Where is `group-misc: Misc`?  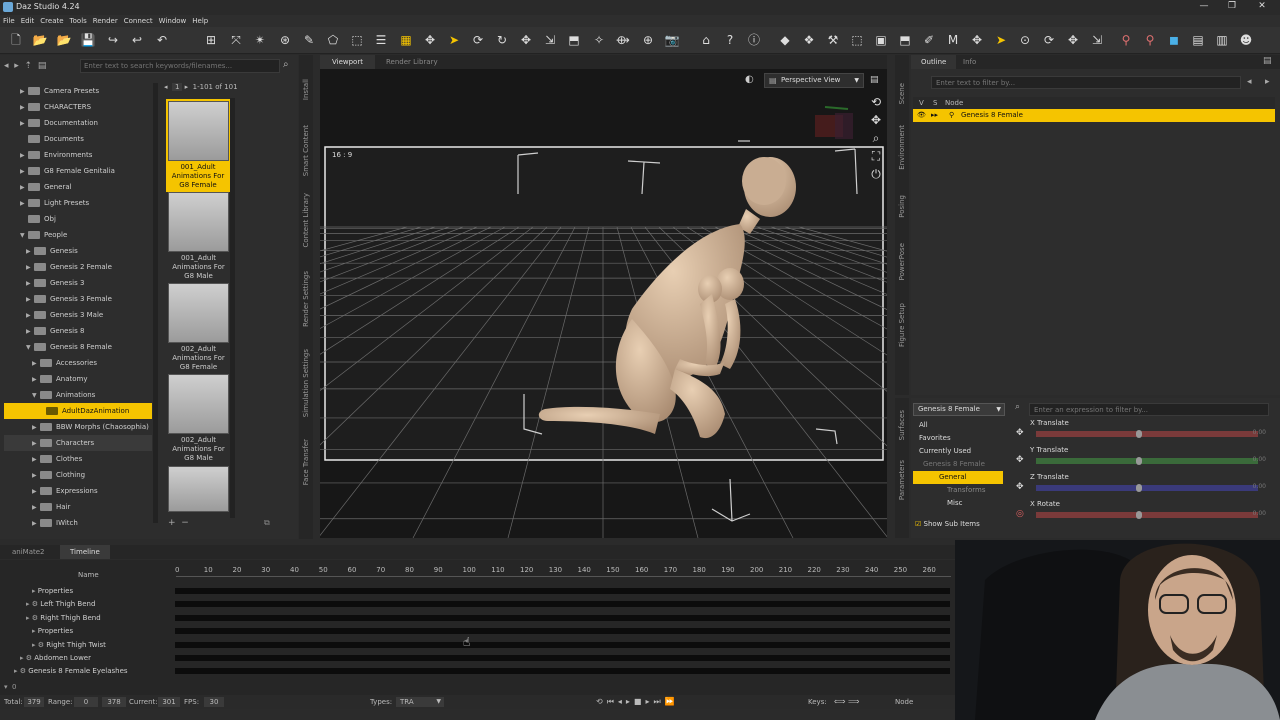 group-misc: Misc is located at coordinates (958, 503).